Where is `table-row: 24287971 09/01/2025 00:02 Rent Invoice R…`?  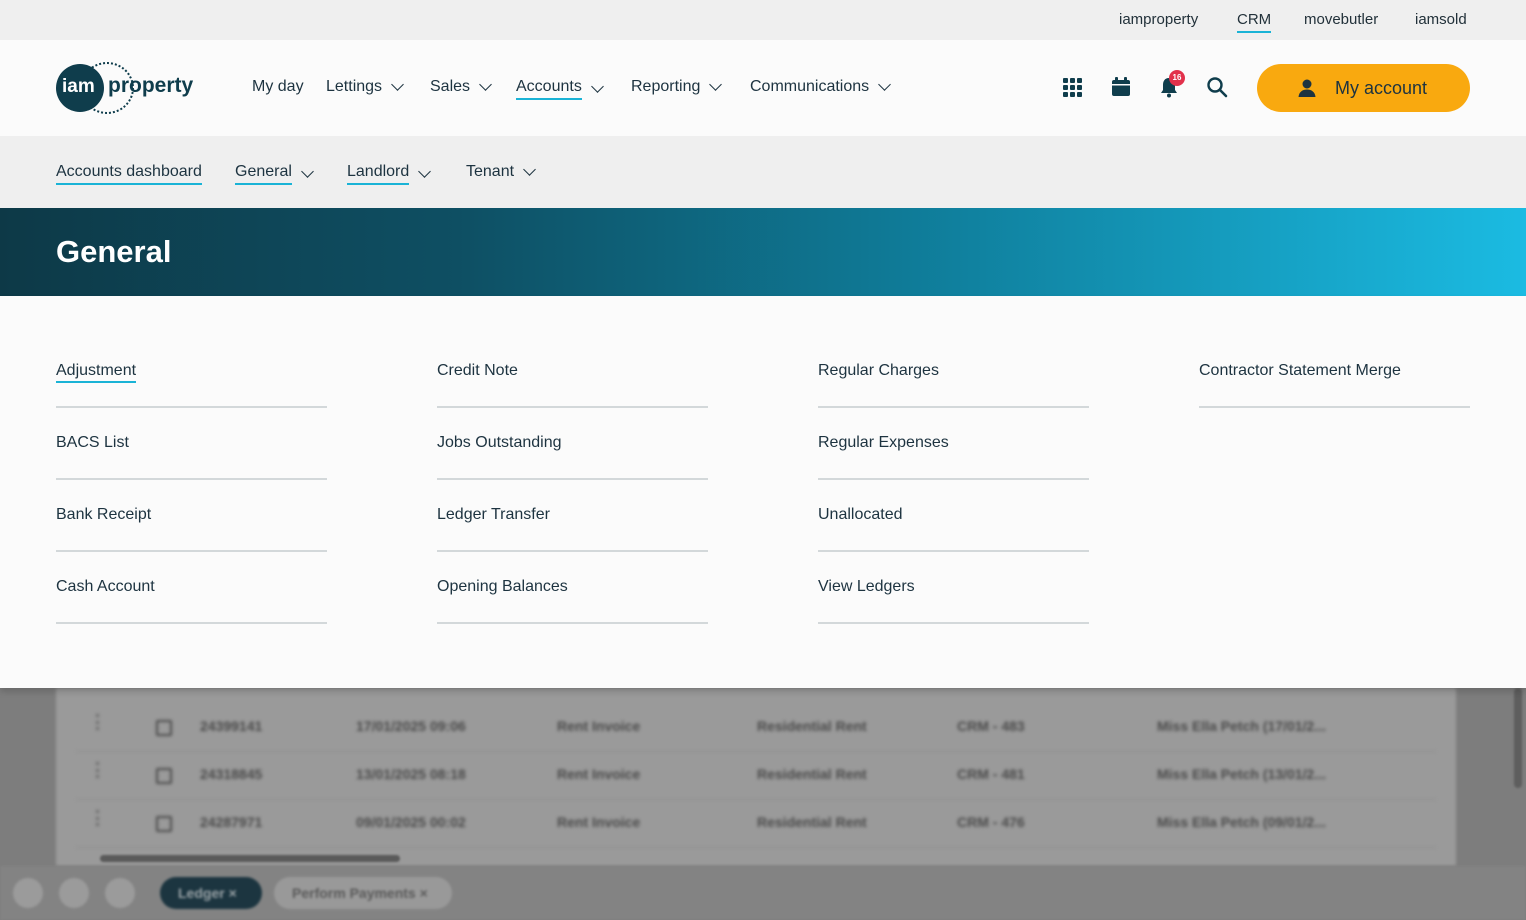
table-row: 24287971 09/01/2025 00:02 Rent Invoice R… is located at coordinates (756, 824).